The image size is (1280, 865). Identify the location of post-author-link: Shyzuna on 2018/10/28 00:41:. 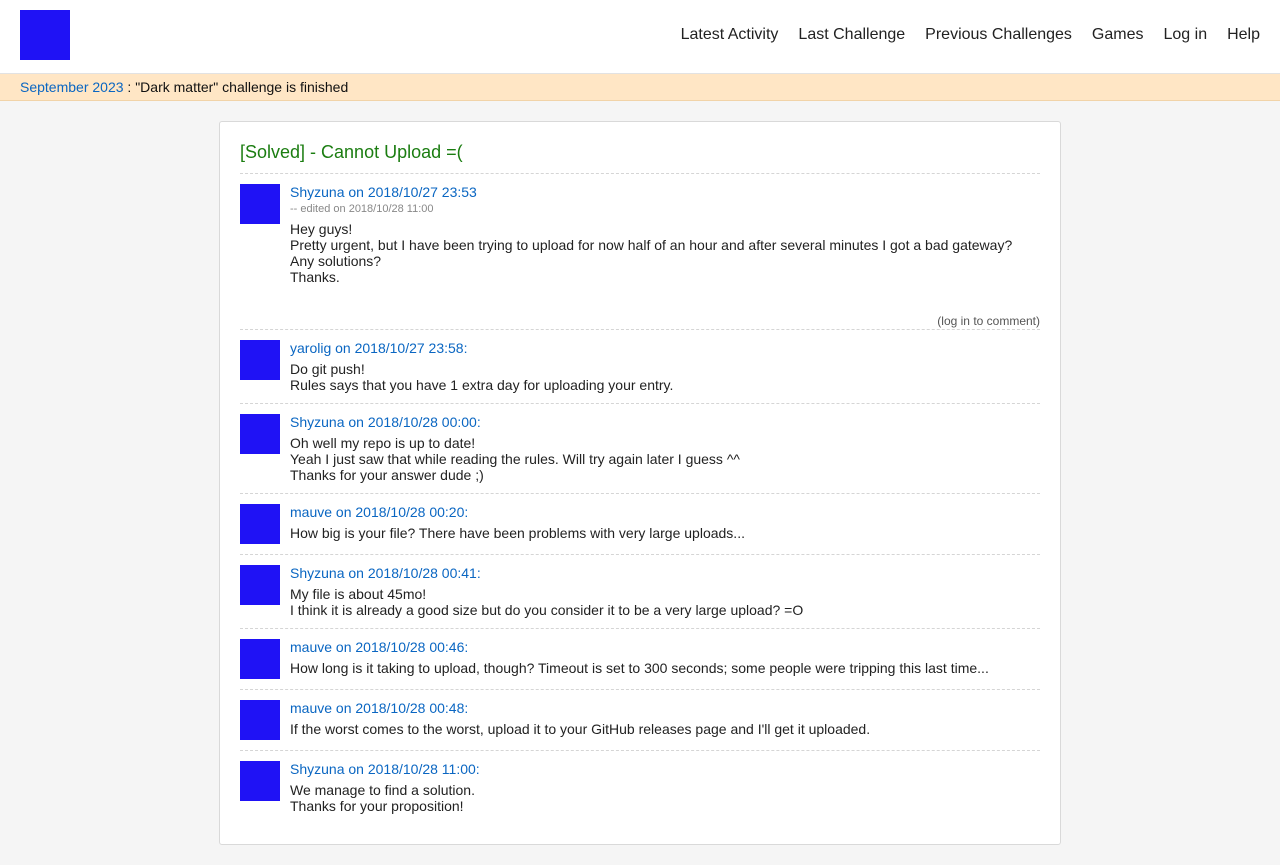
(385, 573).